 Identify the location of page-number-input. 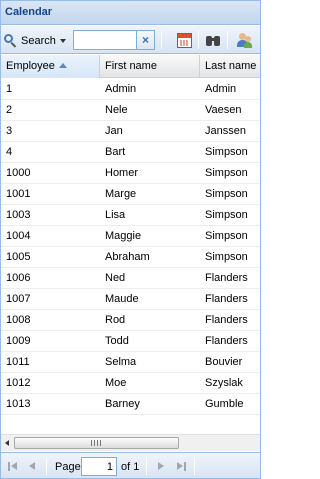
(99, 466).